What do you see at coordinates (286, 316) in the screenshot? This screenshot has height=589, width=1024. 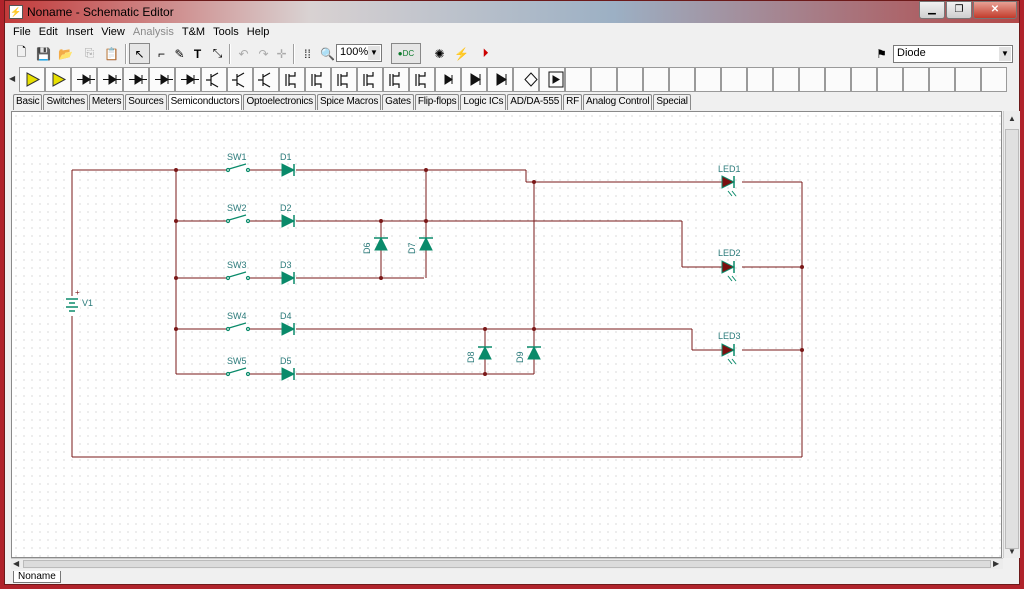 I see `d4-label: D4` at bounding box center [286, 316].